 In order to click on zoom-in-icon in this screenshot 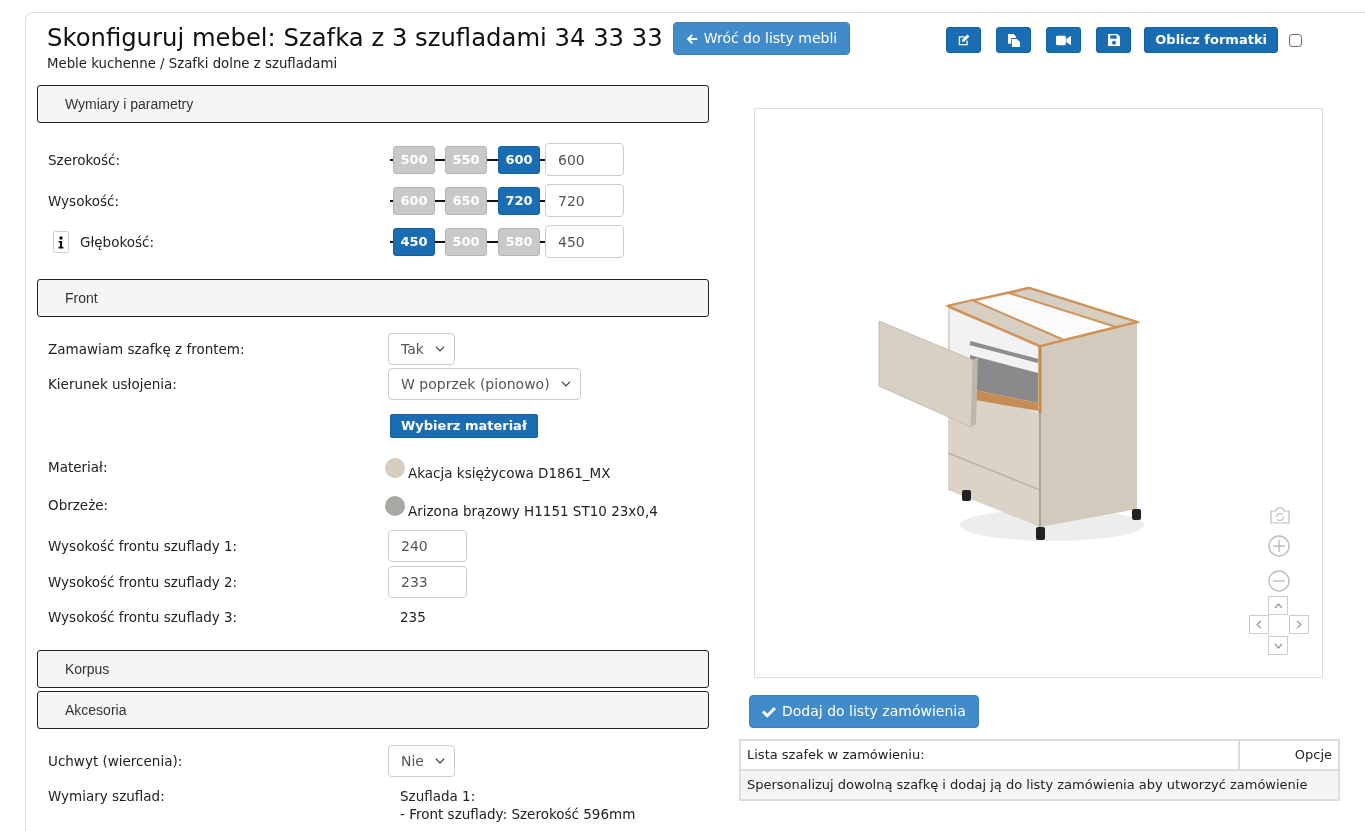, I will do `click(1279, 546)`.